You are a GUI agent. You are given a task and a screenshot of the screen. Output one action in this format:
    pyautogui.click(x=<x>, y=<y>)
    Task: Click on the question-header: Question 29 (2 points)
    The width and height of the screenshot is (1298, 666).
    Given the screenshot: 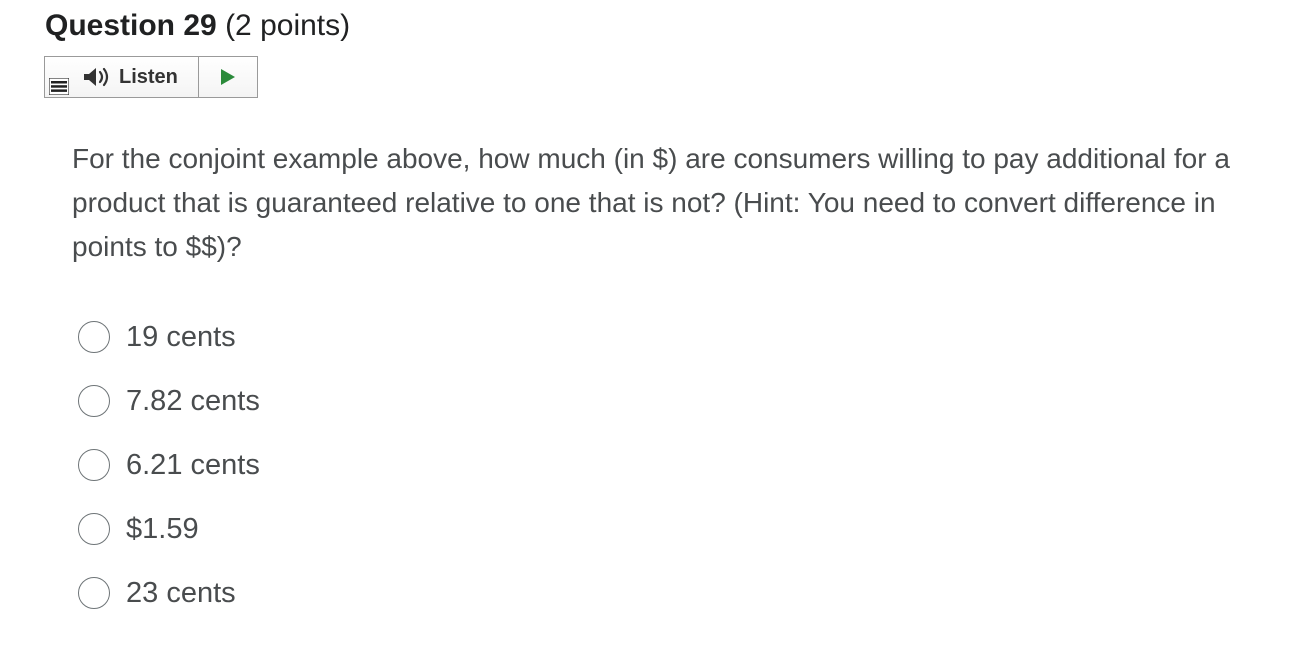 What is the action you would take?
    pyautogui.click(x=197, y=26)
    